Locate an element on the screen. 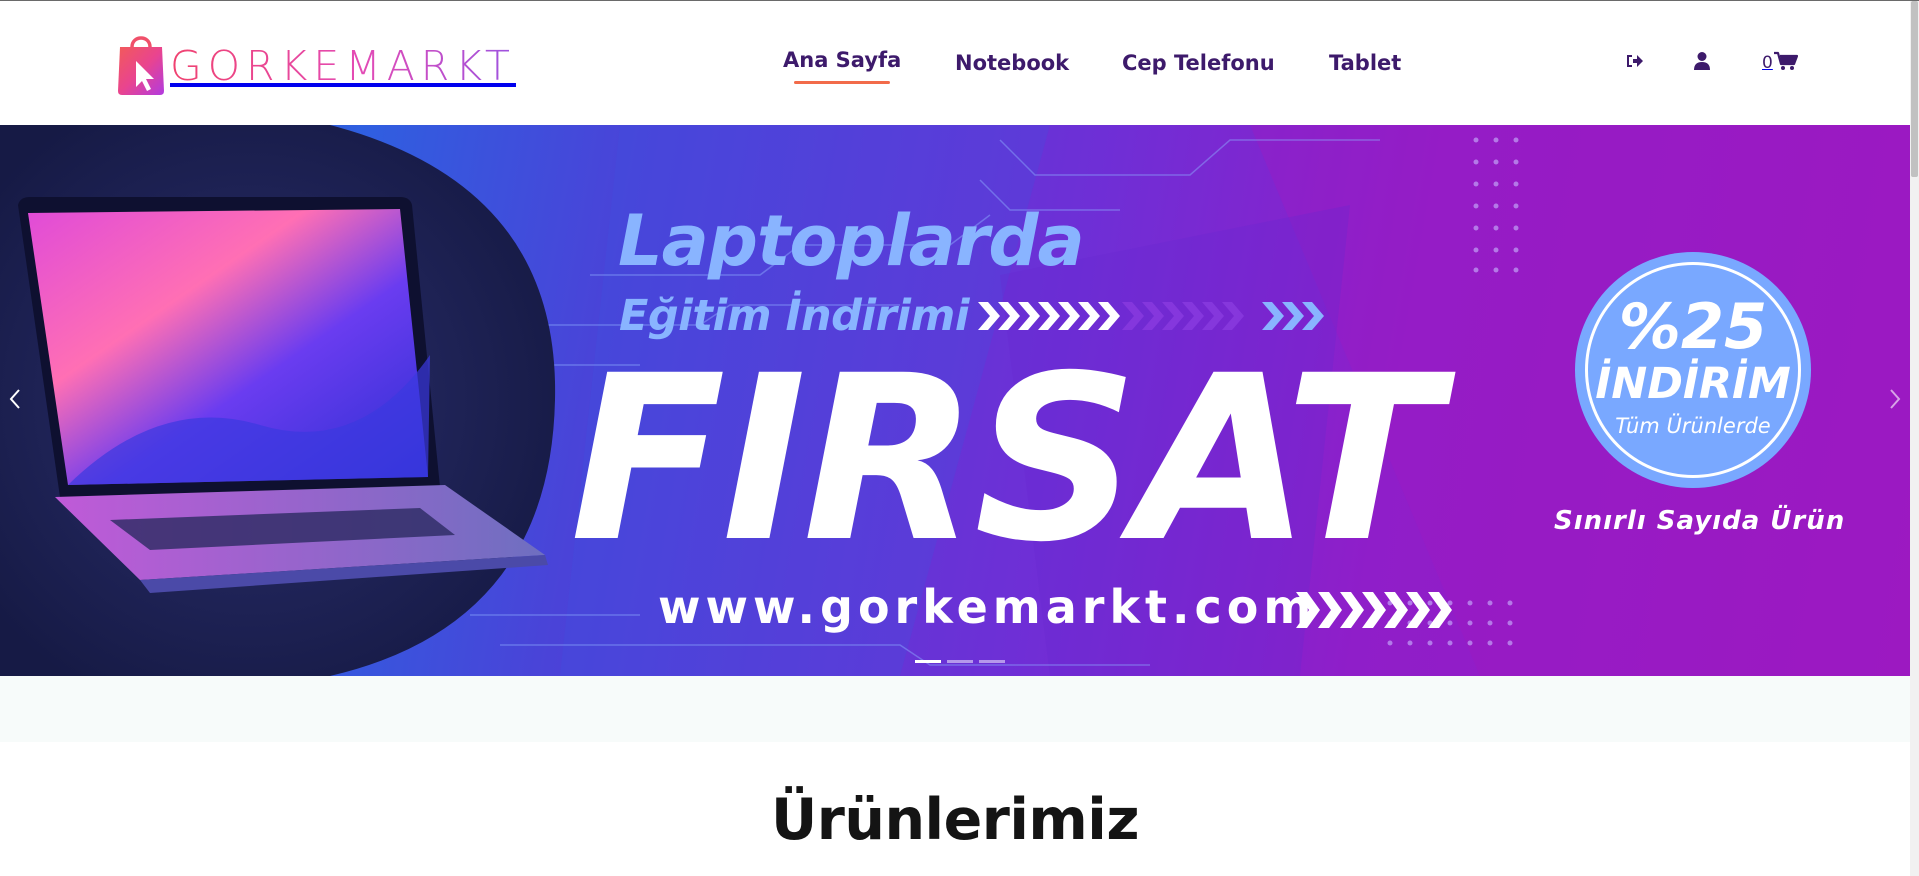 This screenshot has height=876, width=1919. nav-item-tablet: Tablet is located at coordinates (1365, 63).